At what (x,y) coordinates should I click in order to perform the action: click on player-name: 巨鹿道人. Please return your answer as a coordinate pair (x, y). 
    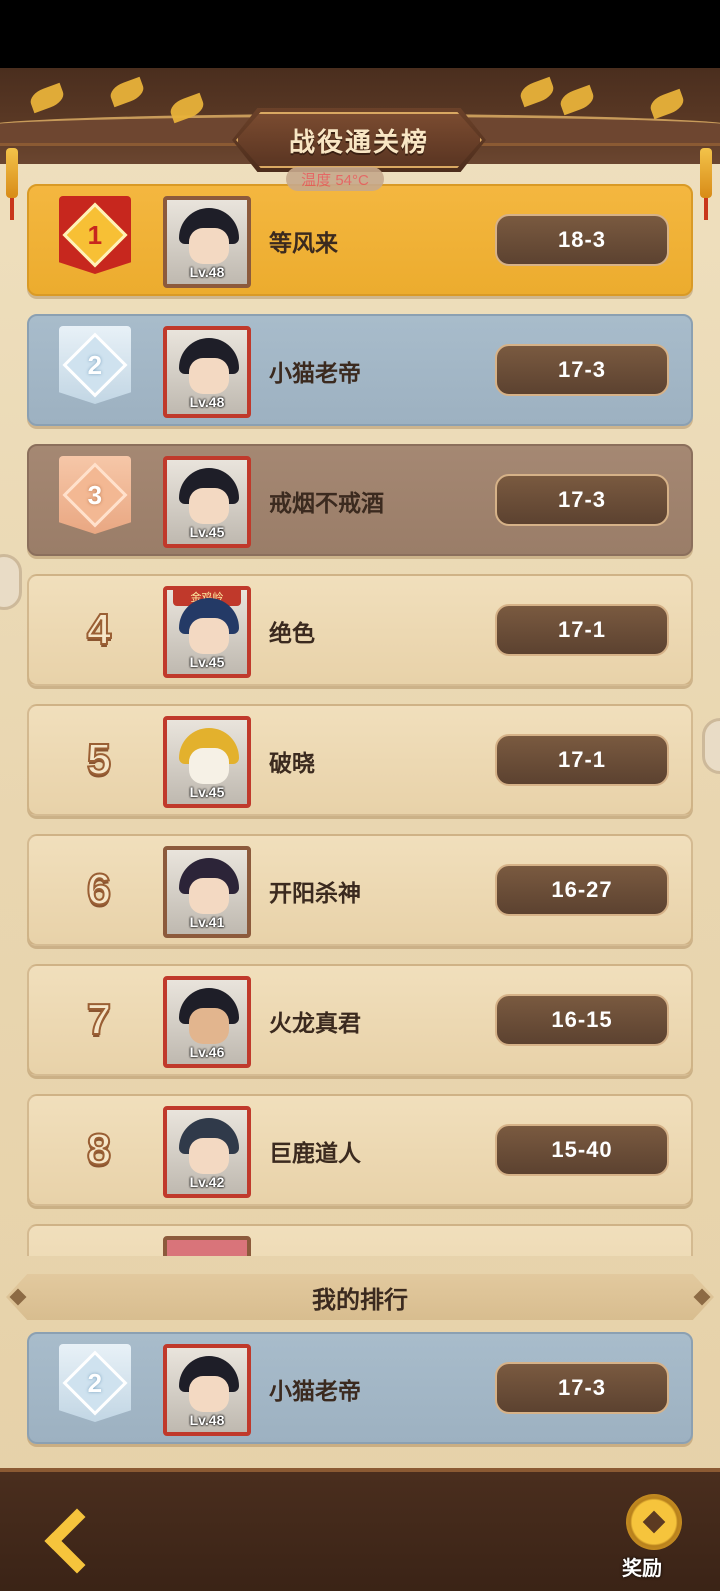
    Looking at the image, I should click on (315, 1153).